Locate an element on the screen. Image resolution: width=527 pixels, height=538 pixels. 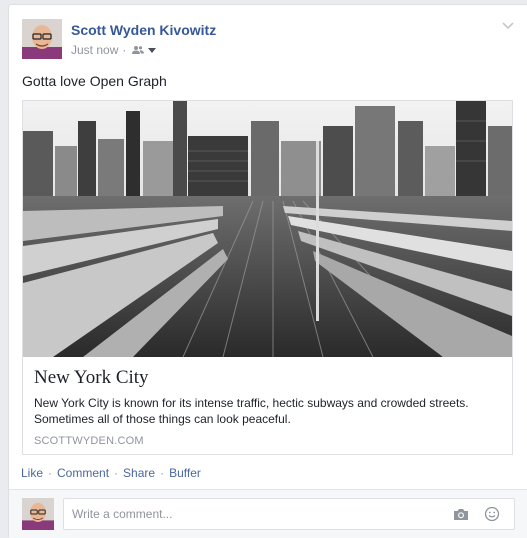
buffer-link: Buffer is located at coordinates (185, 473).